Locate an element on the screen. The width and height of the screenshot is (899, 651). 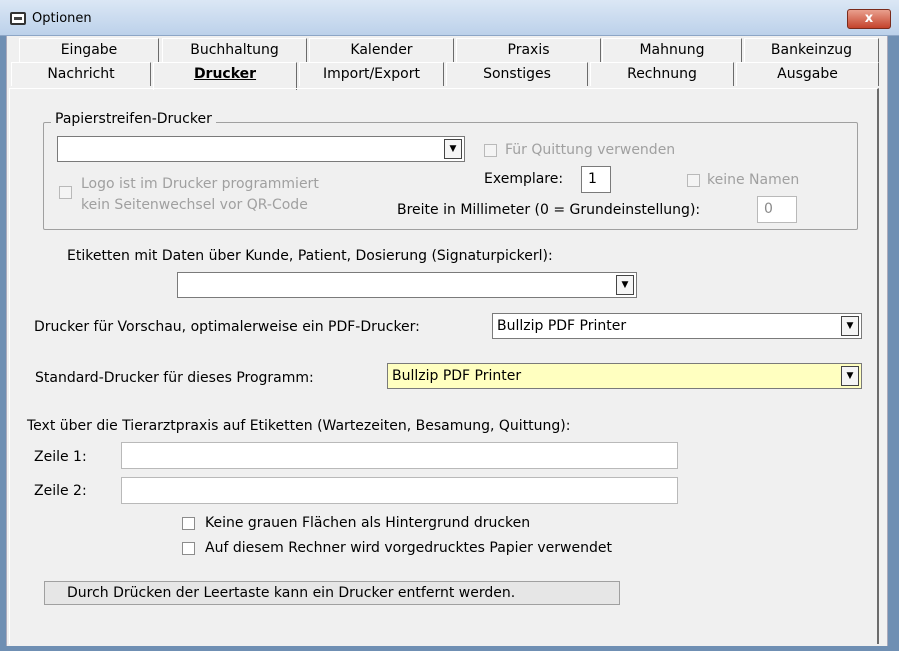
close-button: x is located at coordinates (869, 19).